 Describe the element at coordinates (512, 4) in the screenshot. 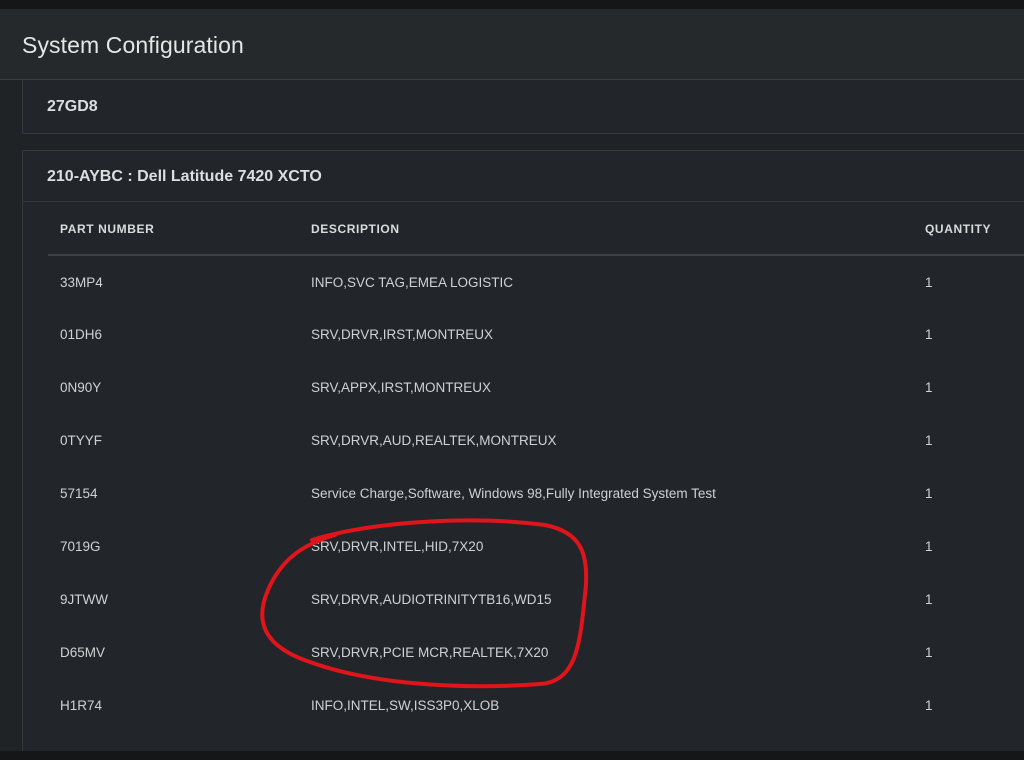

I see `window-top-strip` at that location.